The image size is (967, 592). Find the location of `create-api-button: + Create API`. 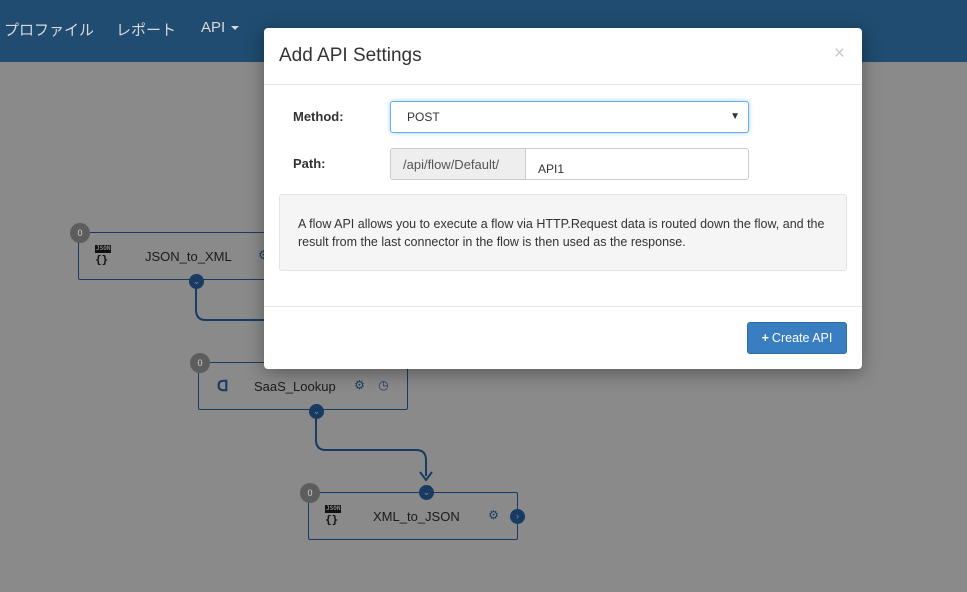

create-api-button: + Create API is located at coordinates (797, 338).